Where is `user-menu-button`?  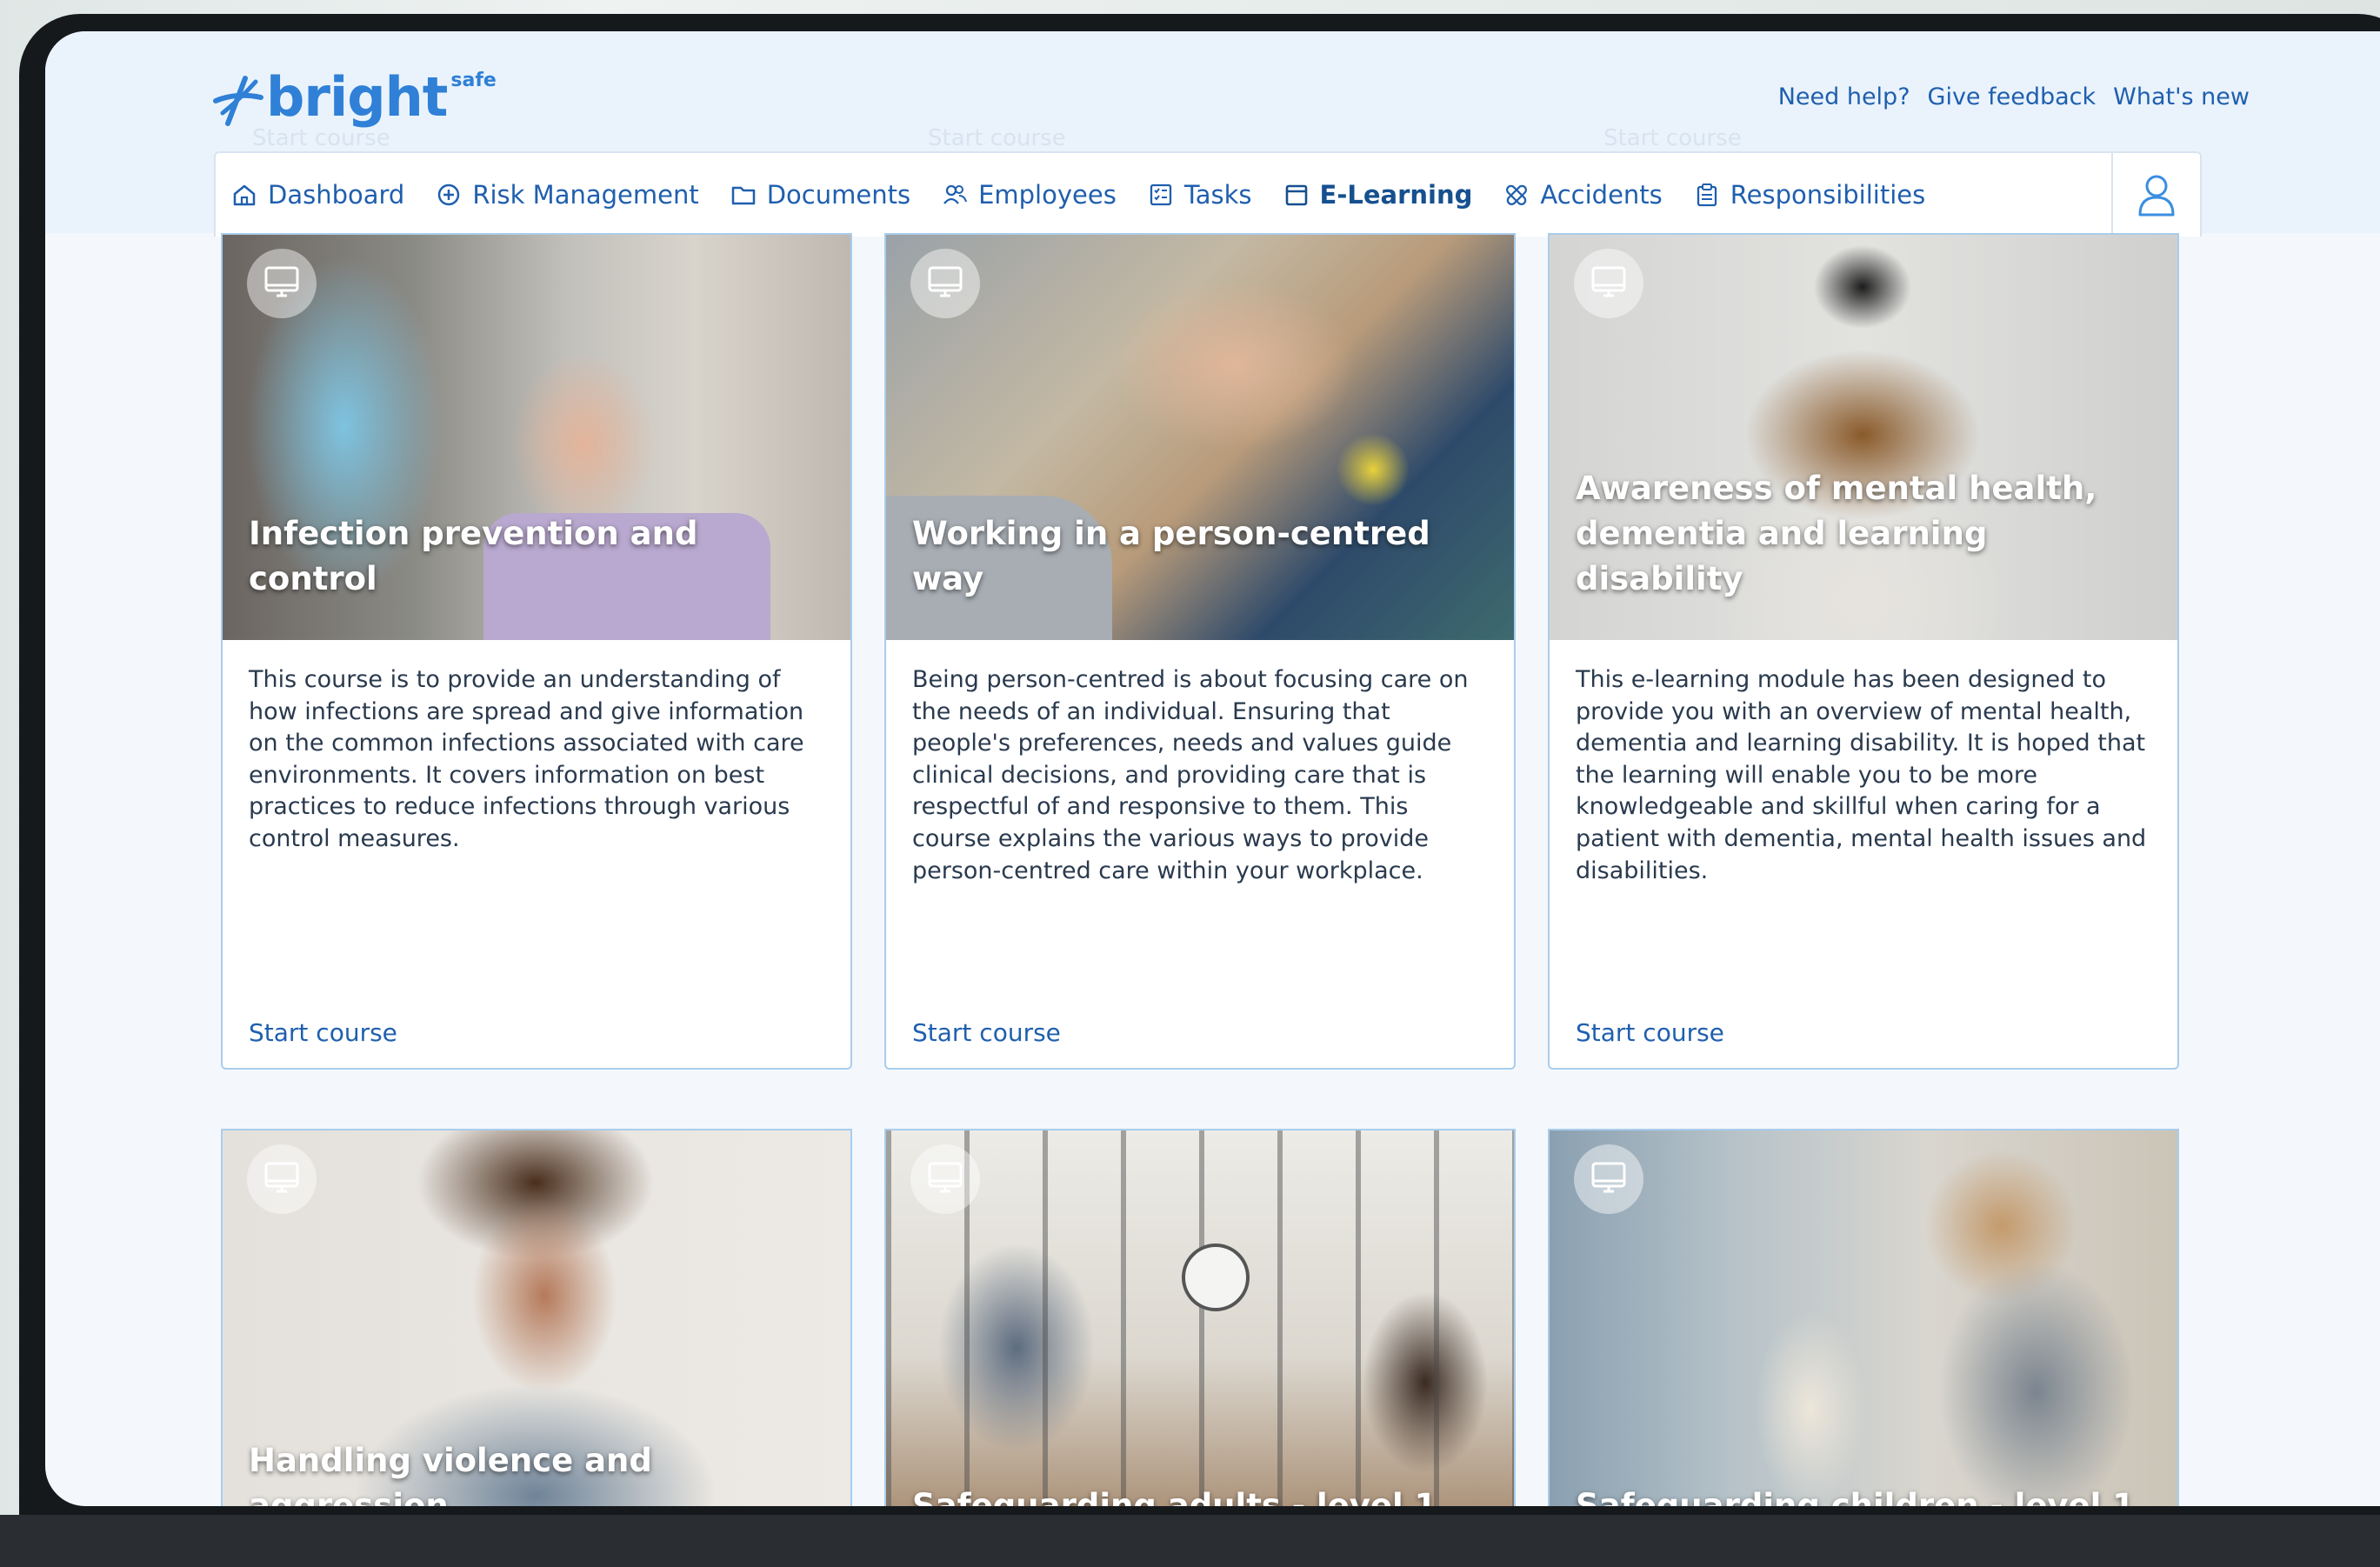
user-menu-button is located at coordinates (2155, 195).